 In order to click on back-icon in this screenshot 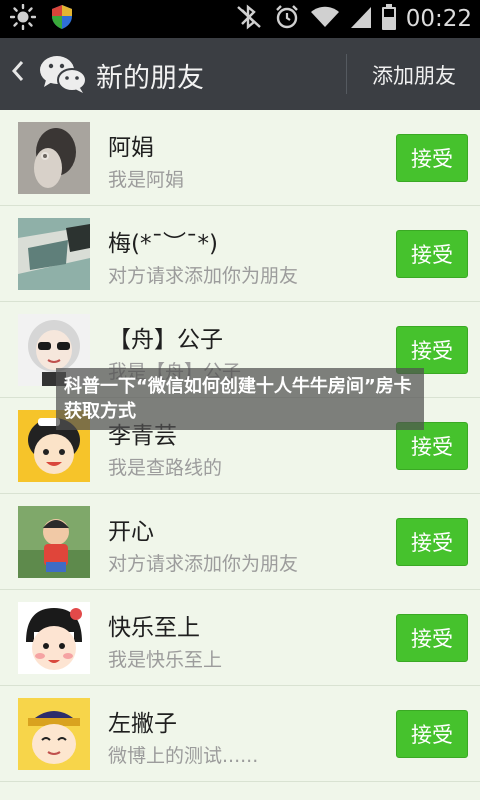, I will do `click(18, 74)`.